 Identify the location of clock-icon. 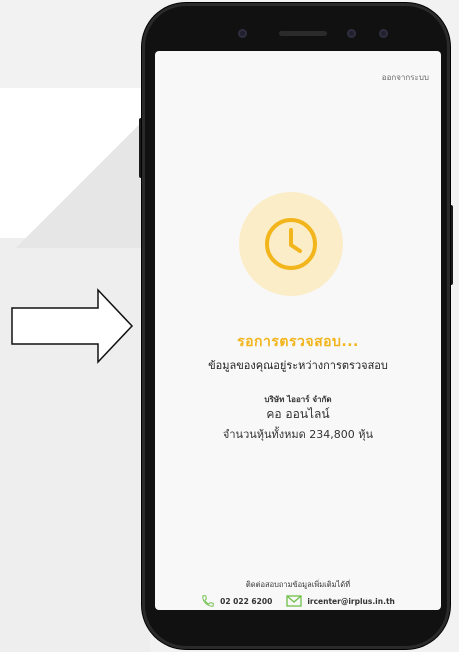
(291, 244).